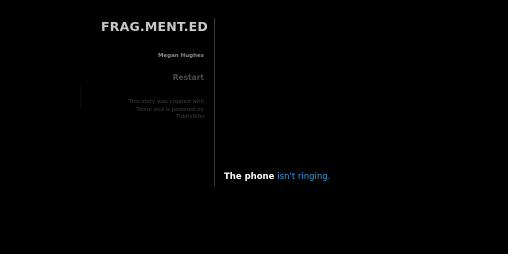 This screenshot has height=254, width=508. I want to click on credits-line: TiddlyWiki, so click(189, 117).